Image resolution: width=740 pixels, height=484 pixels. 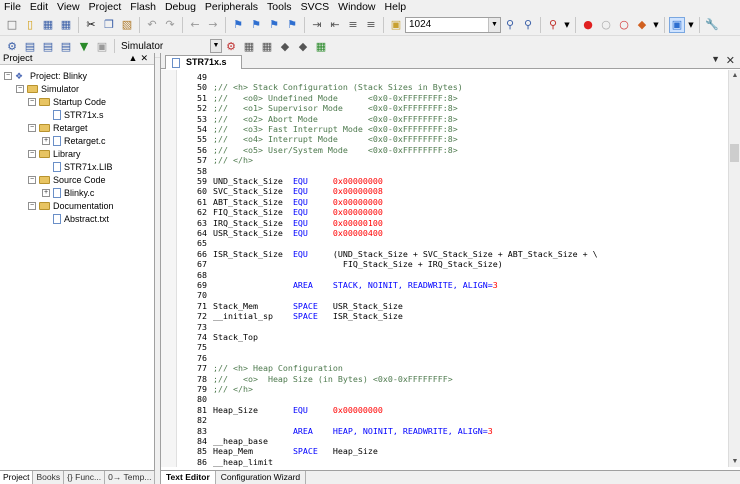 What do you see at coordinates (256, 25) in the screenshot?
I see `prev-bookmark-icon: ⚑` at bounding box center [256, 25].